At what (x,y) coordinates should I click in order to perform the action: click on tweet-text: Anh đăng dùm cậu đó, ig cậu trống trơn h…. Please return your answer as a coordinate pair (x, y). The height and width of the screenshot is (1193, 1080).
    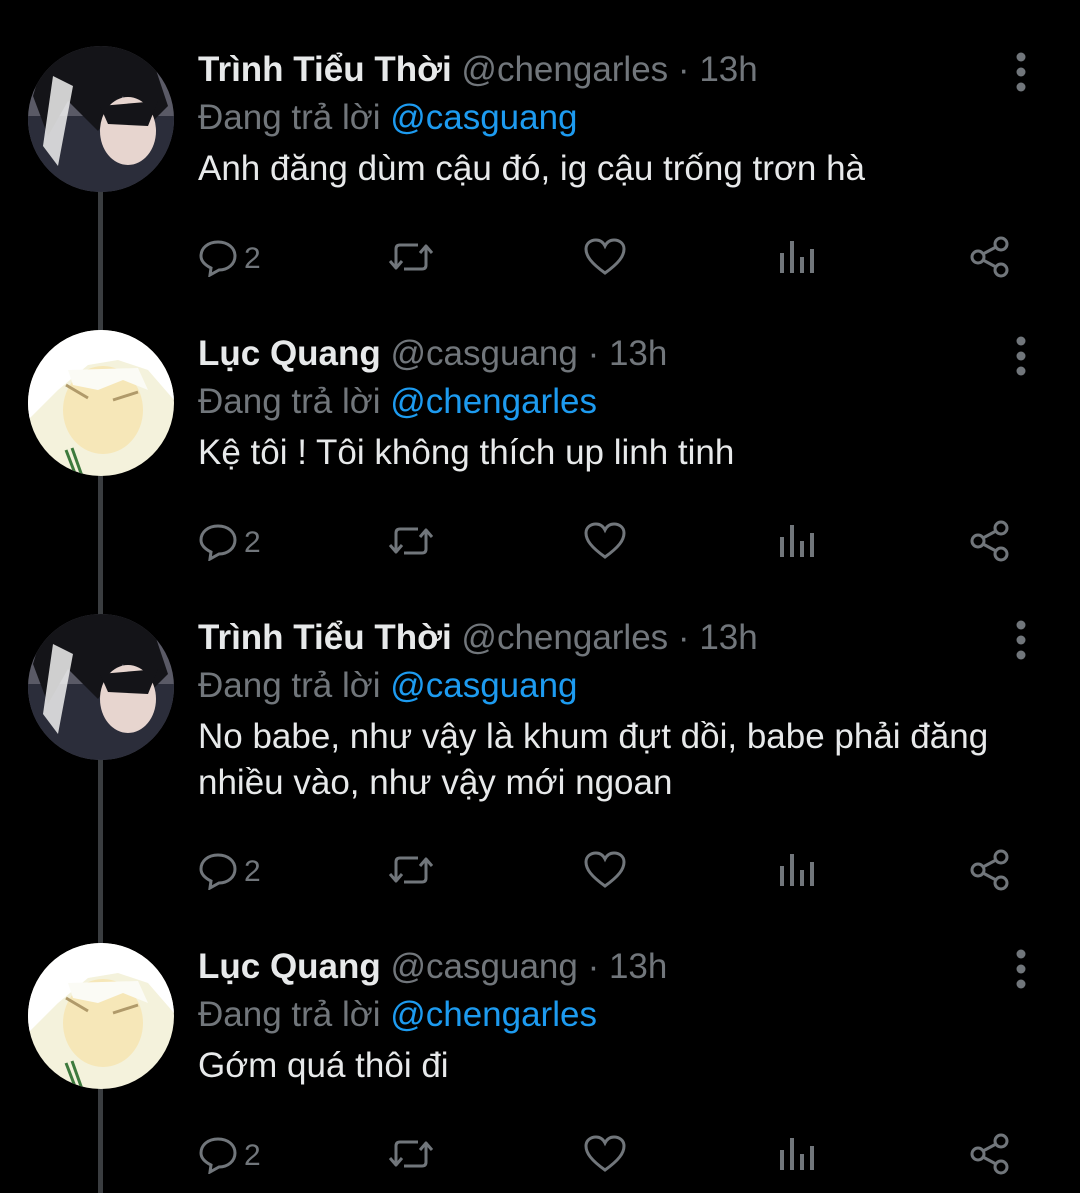
    Looking at the image, I should click on (531, 168).